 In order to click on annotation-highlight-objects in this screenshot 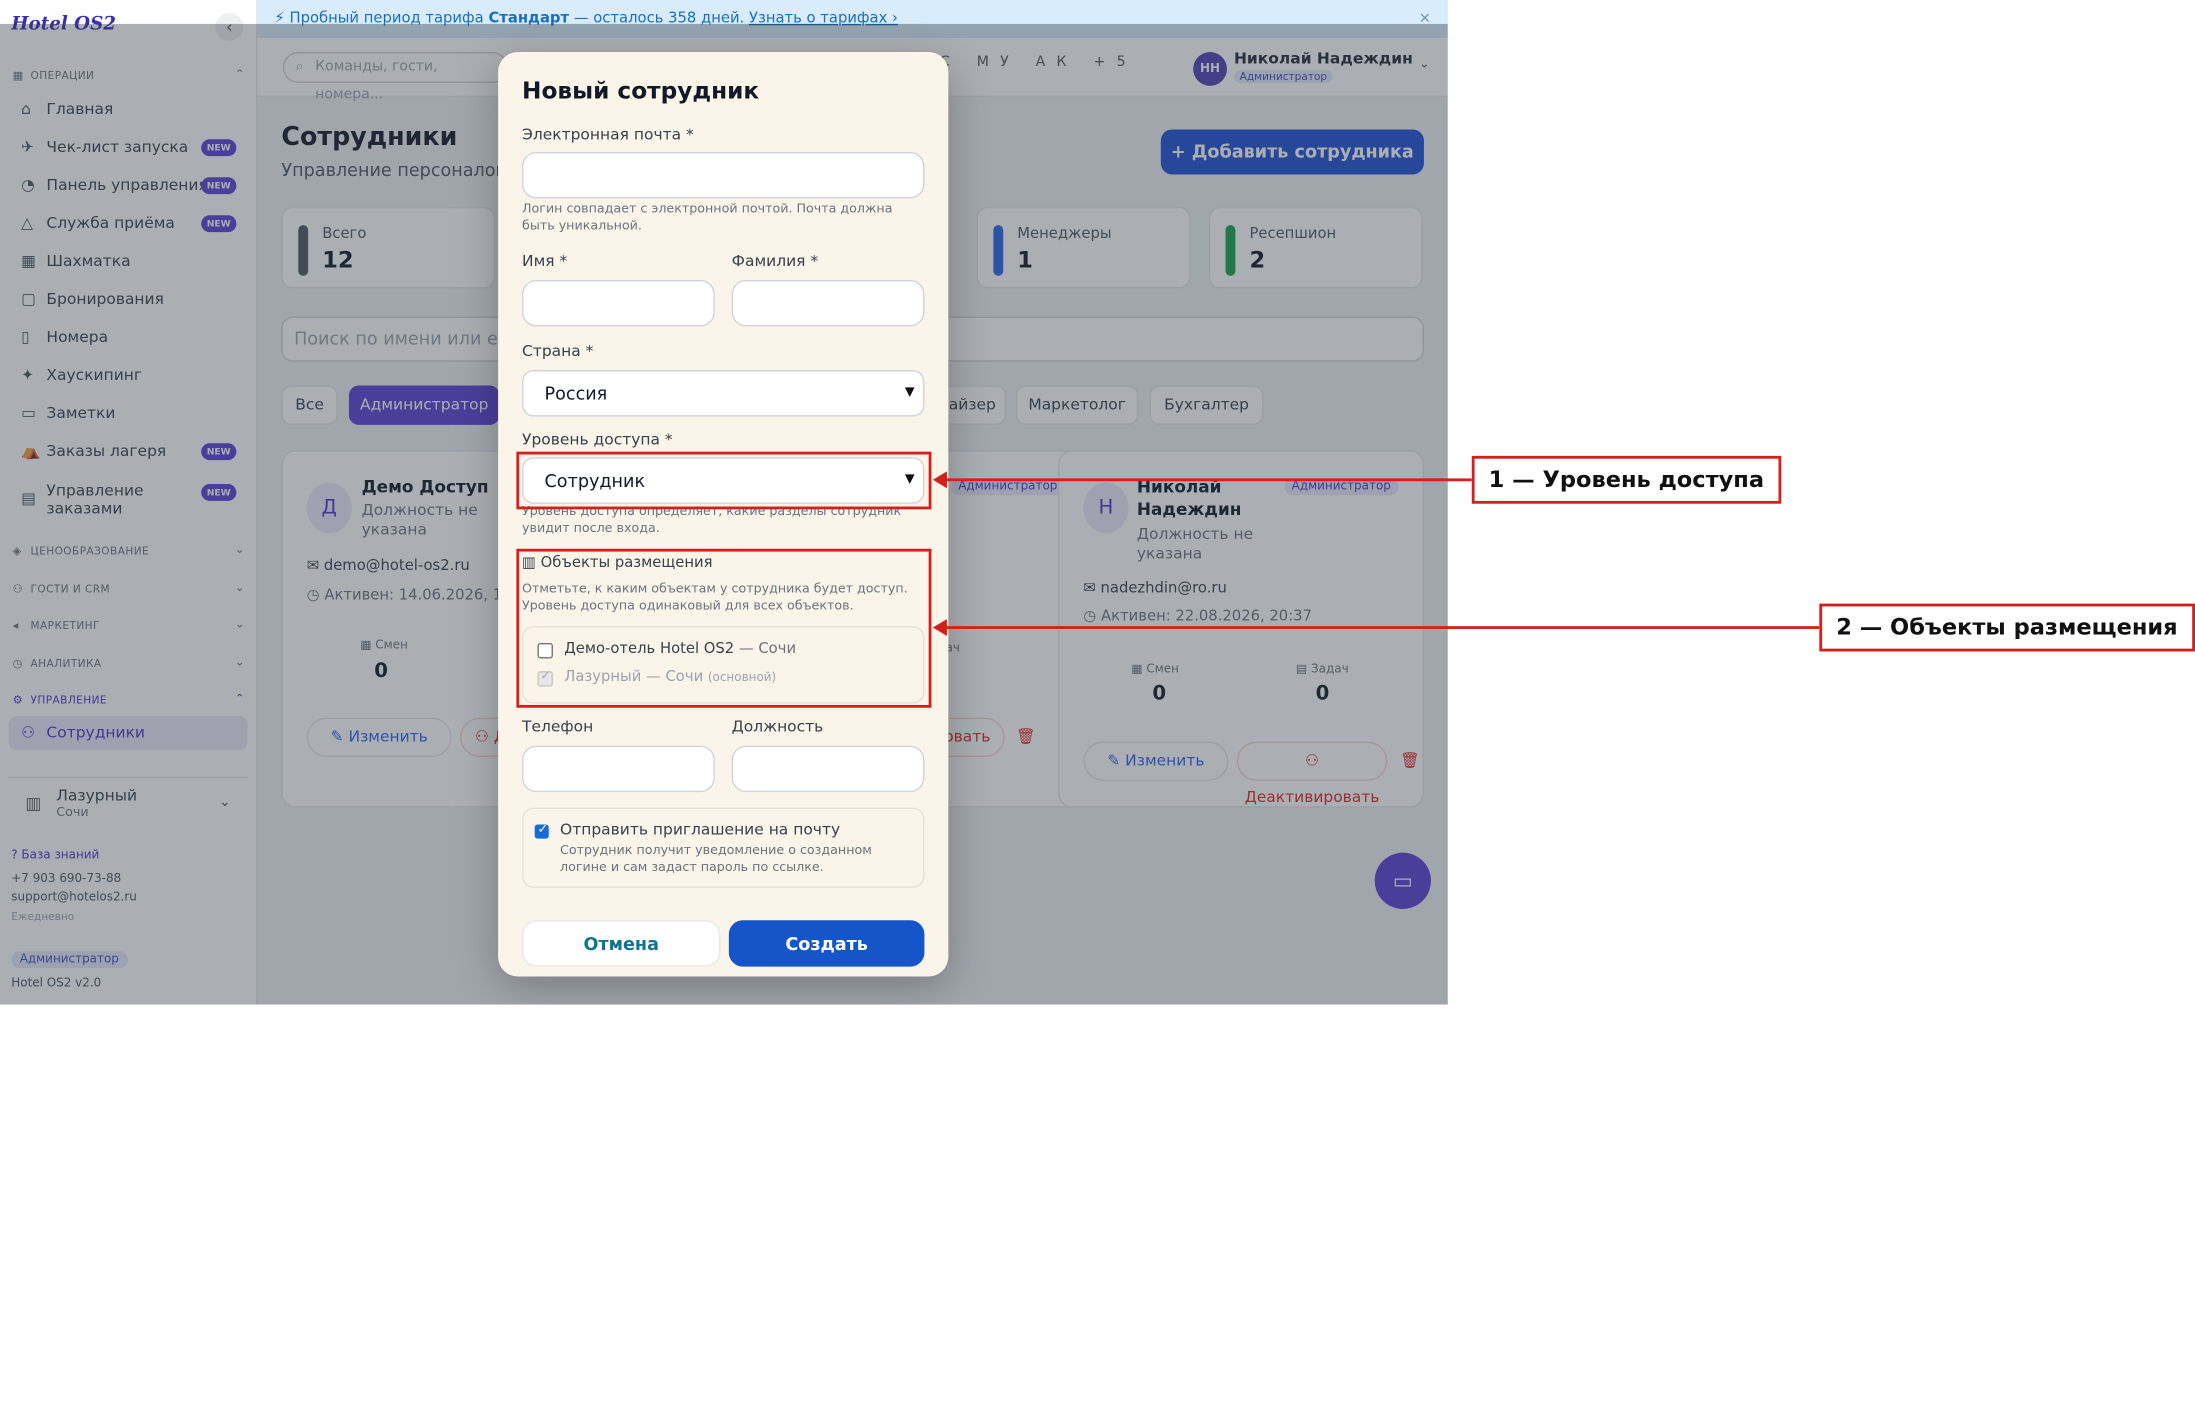, I will do `click(724, 628)`.